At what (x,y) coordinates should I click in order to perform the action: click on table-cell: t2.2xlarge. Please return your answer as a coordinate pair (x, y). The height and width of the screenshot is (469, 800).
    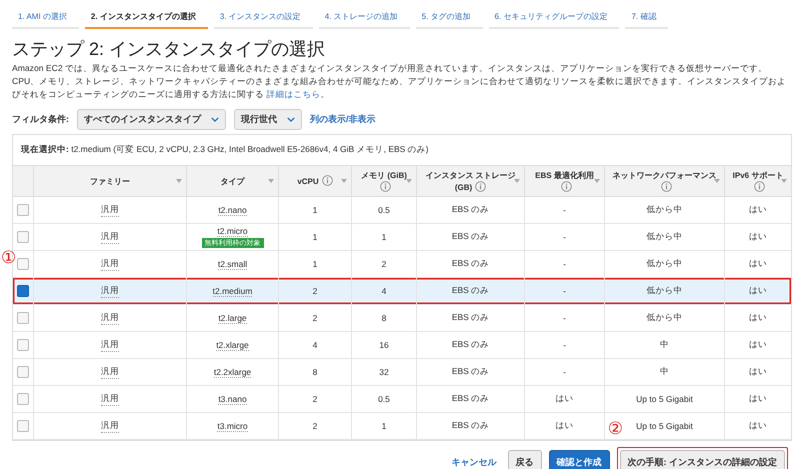
    Looking at the image, I should click on (233, 372).